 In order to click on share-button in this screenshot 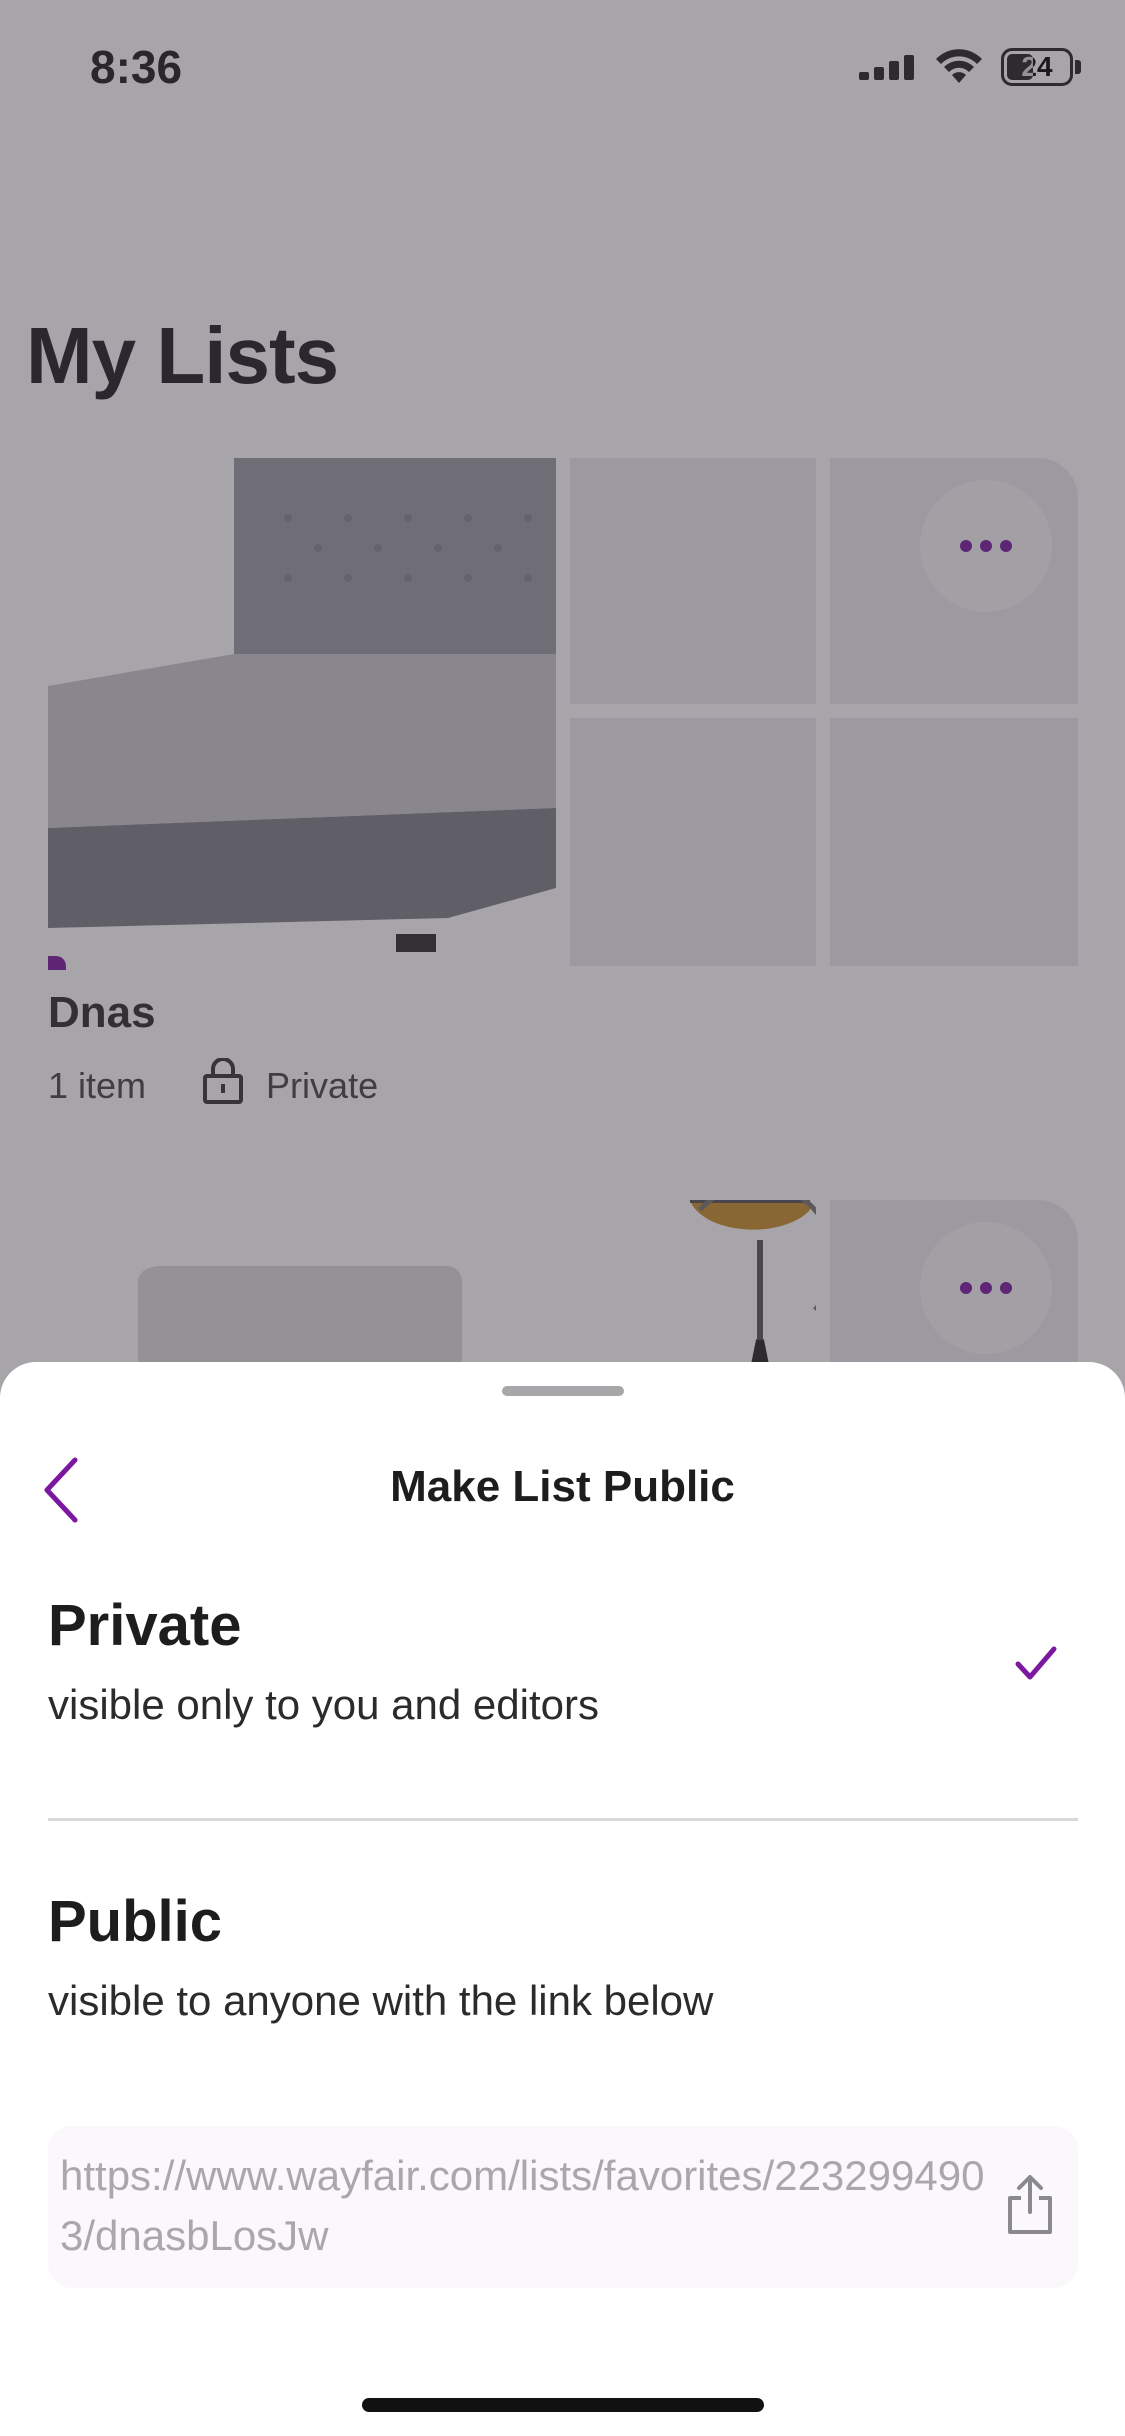, I will do `click(1030, 2205)`.